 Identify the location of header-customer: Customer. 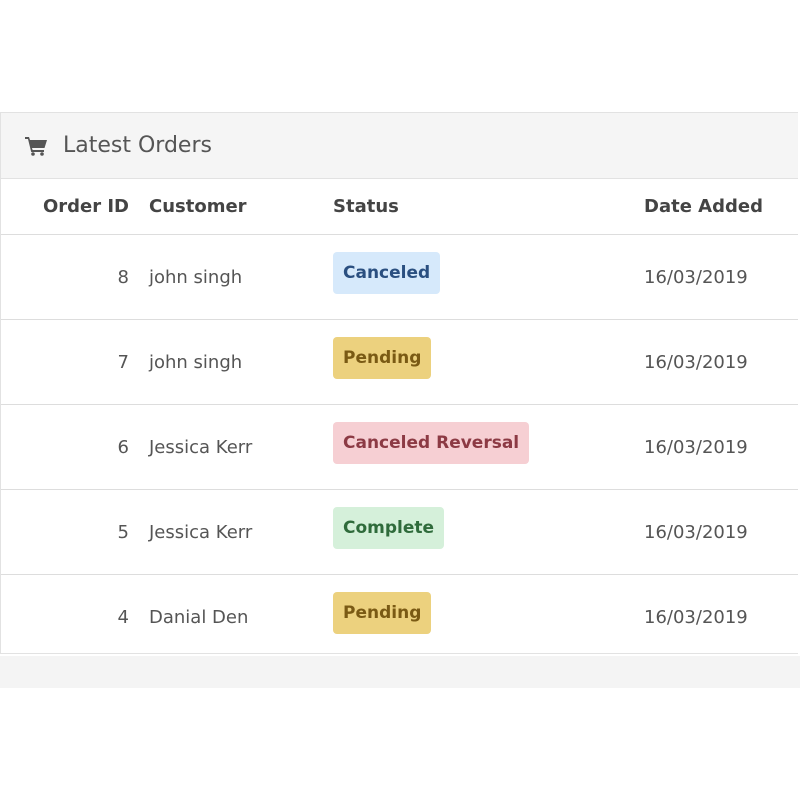
(241, 207).